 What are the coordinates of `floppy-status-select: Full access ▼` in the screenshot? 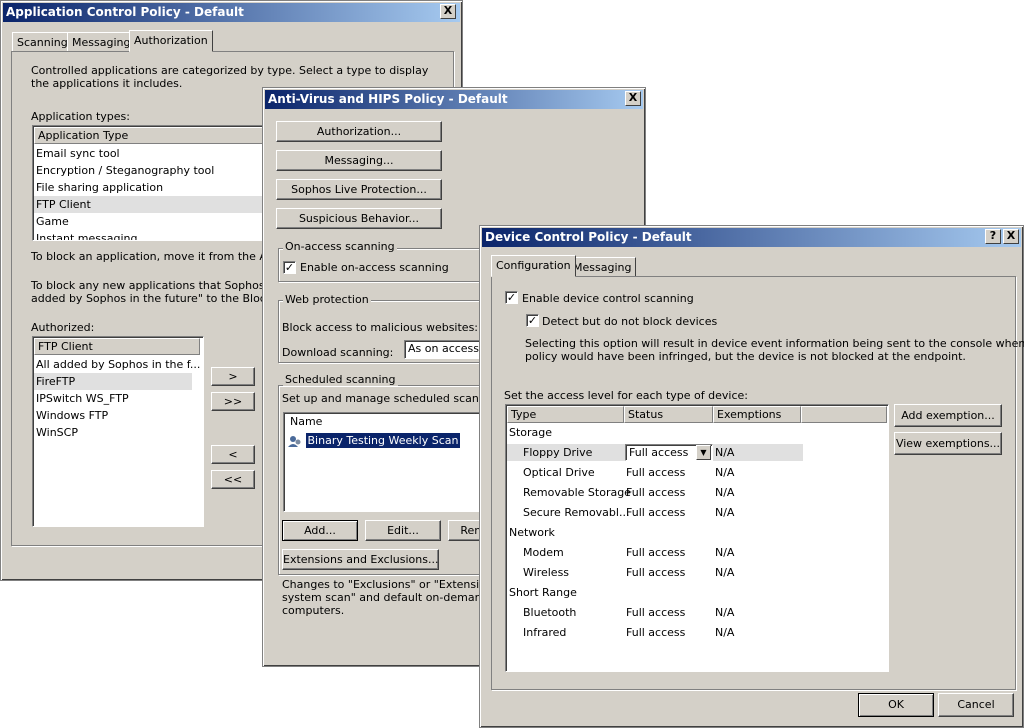 It's located at (669, 452).